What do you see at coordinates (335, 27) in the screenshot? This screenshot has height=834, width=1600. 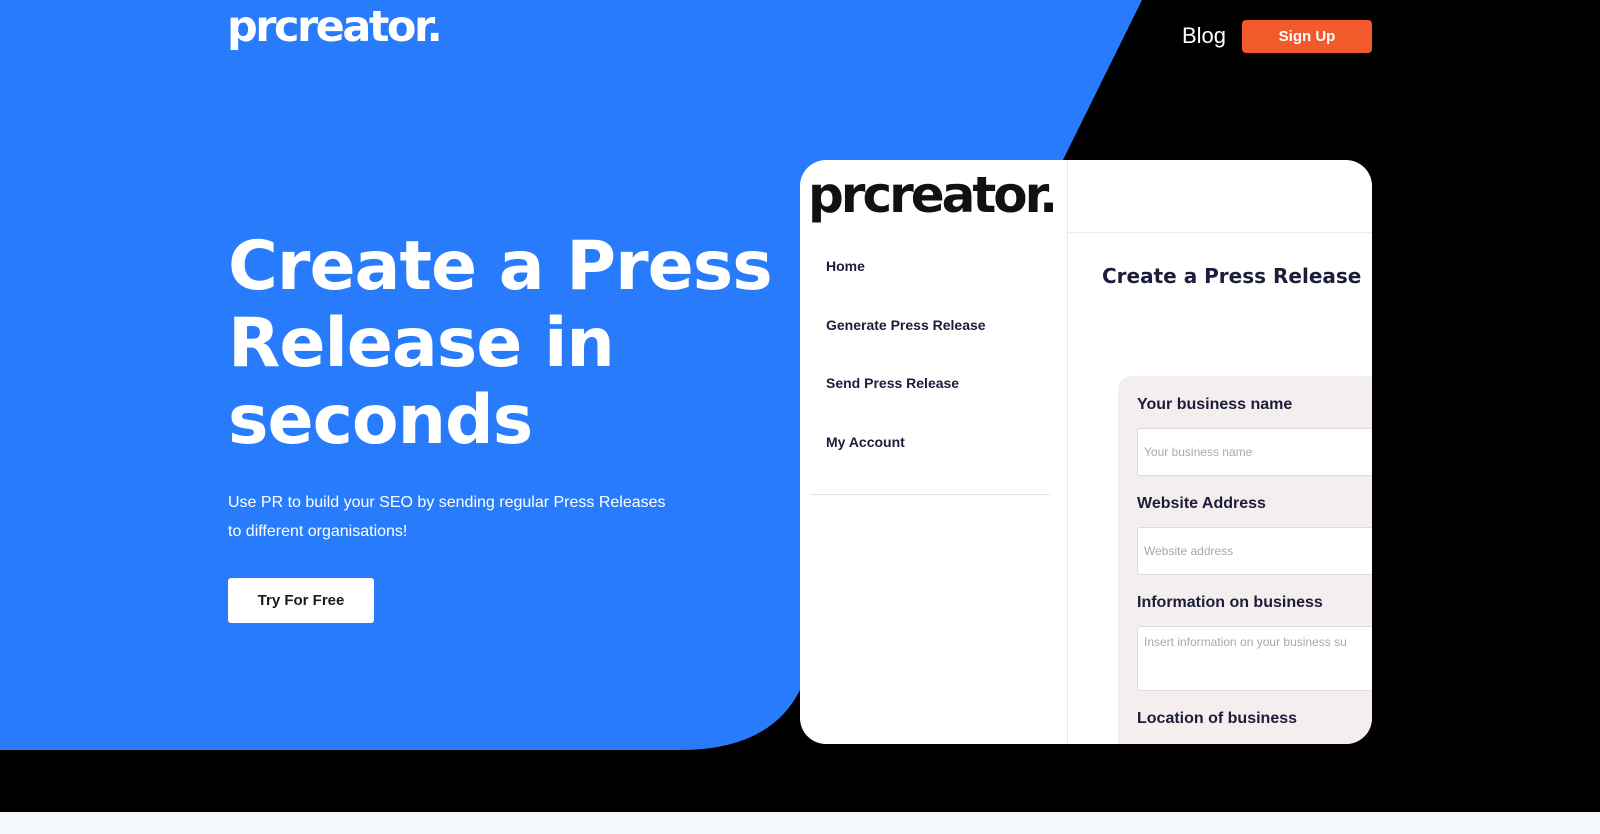 I see `brand-logo: prcreator.` at bounding box center [335, 27].